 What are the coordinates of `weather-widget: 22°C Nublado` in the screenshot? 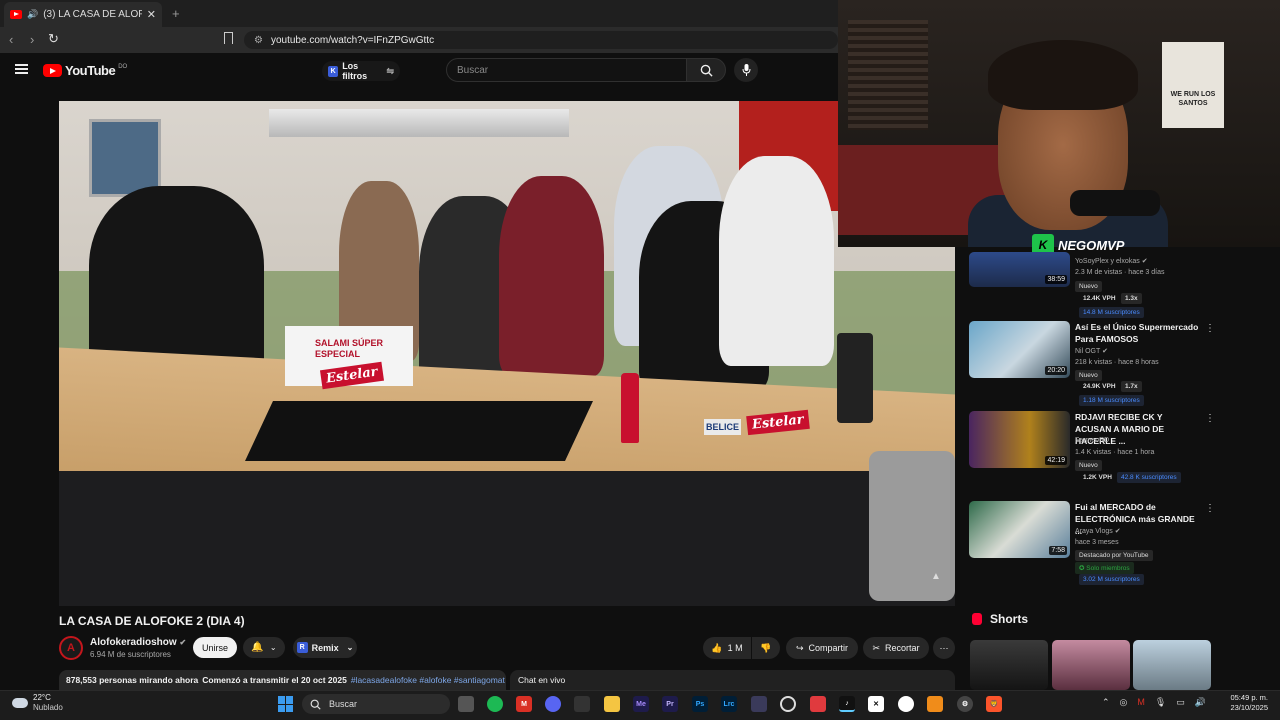 It's located at (37, 703).